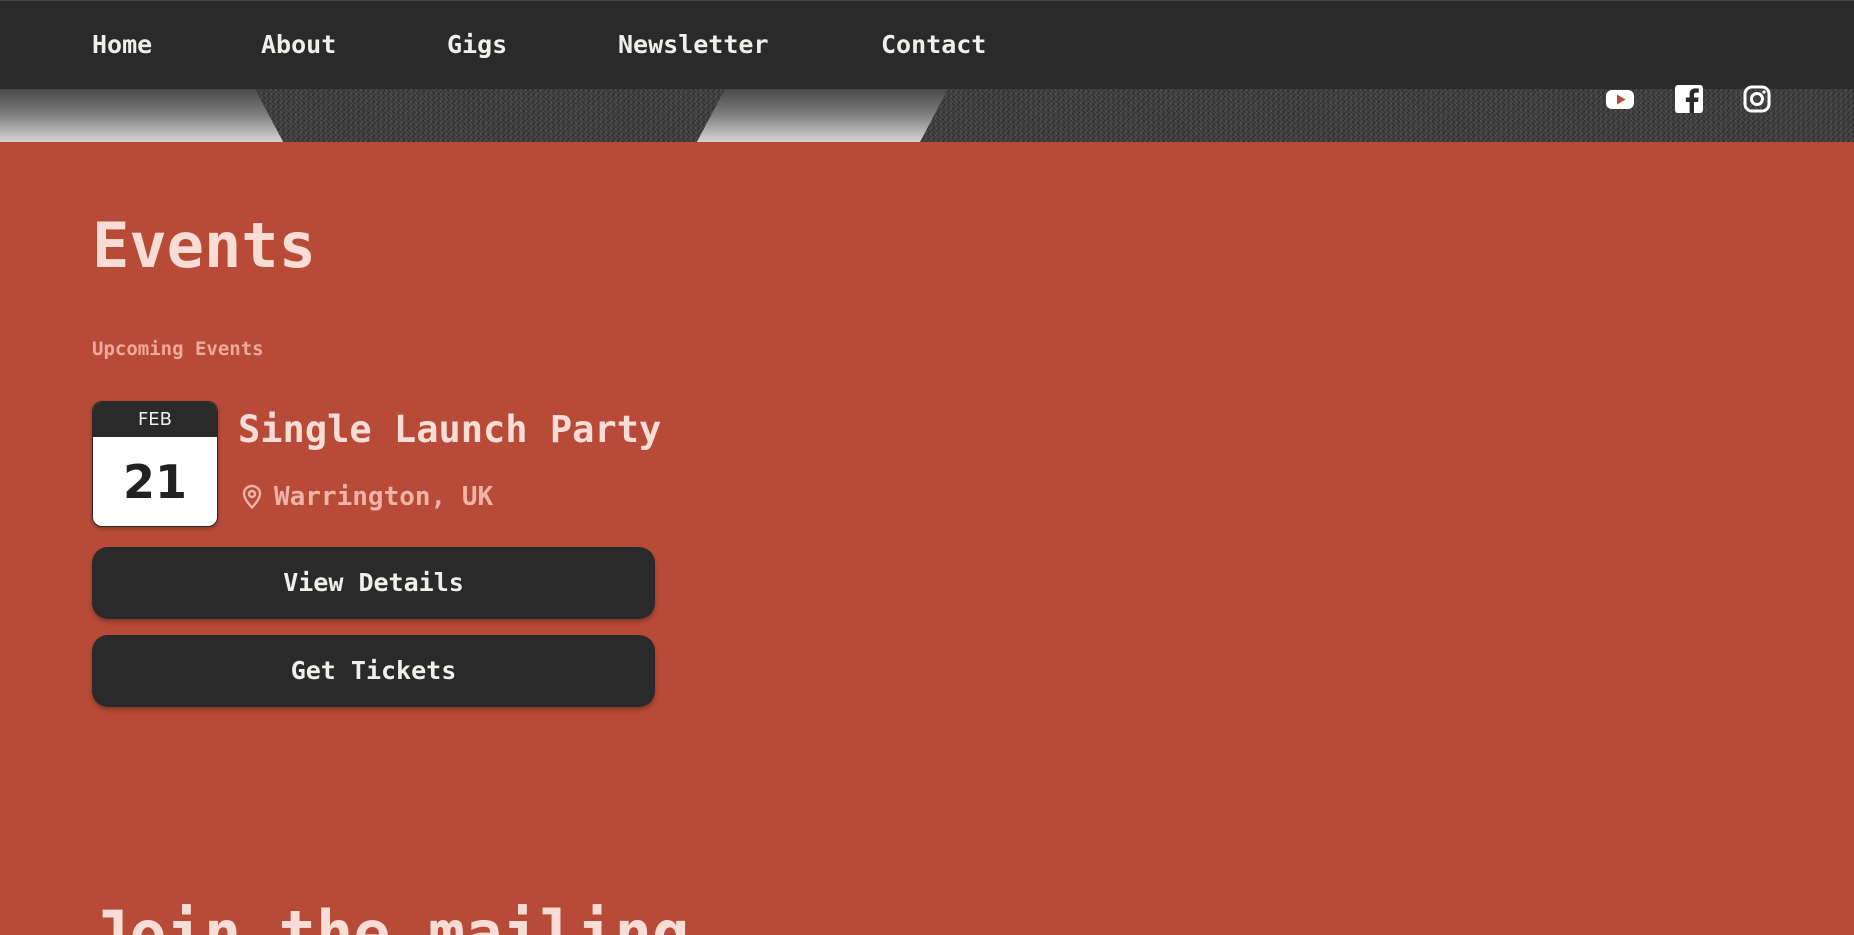  What do you see at coordinates (155, 419) in the screenshot?
I see `event-month: FEB` at bounding box center [155, 419].